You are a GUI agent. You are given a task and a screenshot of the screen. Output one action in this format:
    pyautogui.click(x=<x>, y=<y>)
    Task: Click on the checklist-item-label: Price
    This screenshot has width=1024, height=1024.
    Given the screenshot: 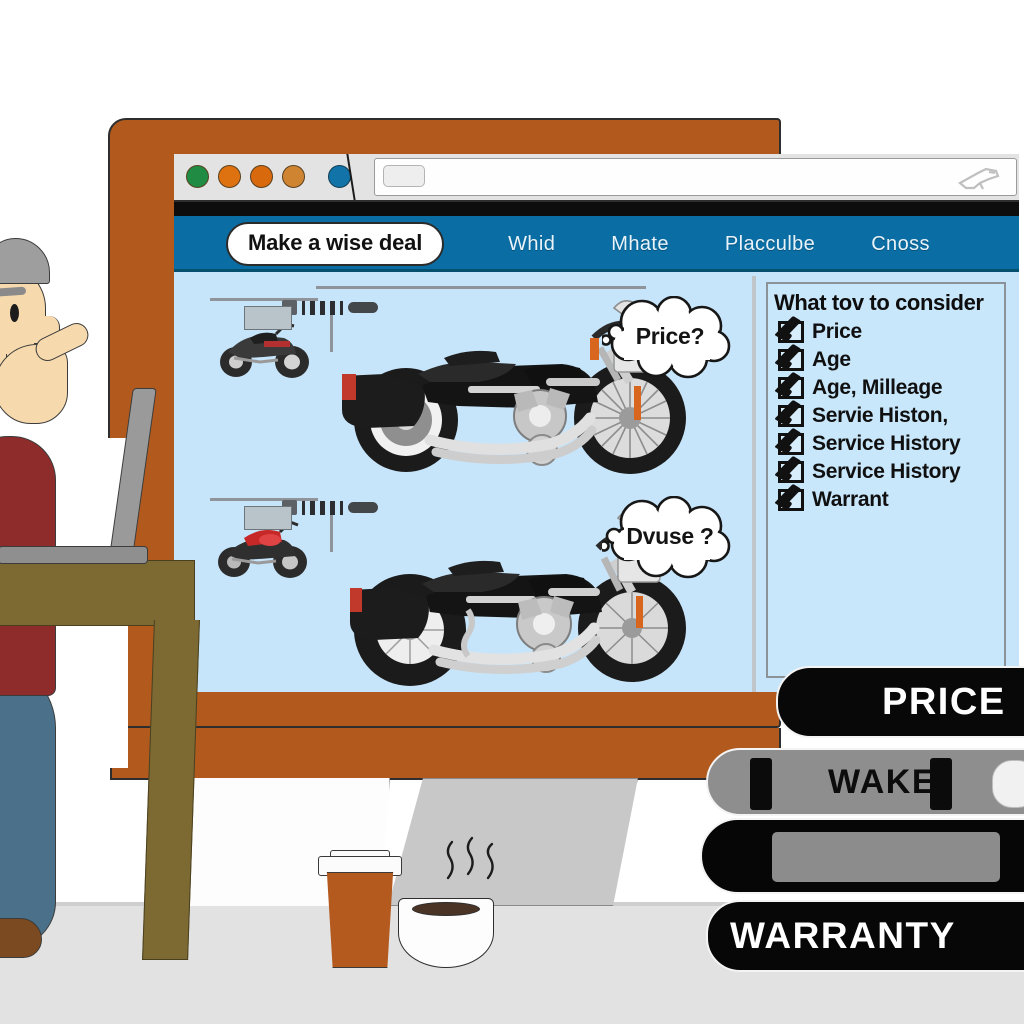 What is the action you would take?
    pyautogui.click(x=837, y=331)
    